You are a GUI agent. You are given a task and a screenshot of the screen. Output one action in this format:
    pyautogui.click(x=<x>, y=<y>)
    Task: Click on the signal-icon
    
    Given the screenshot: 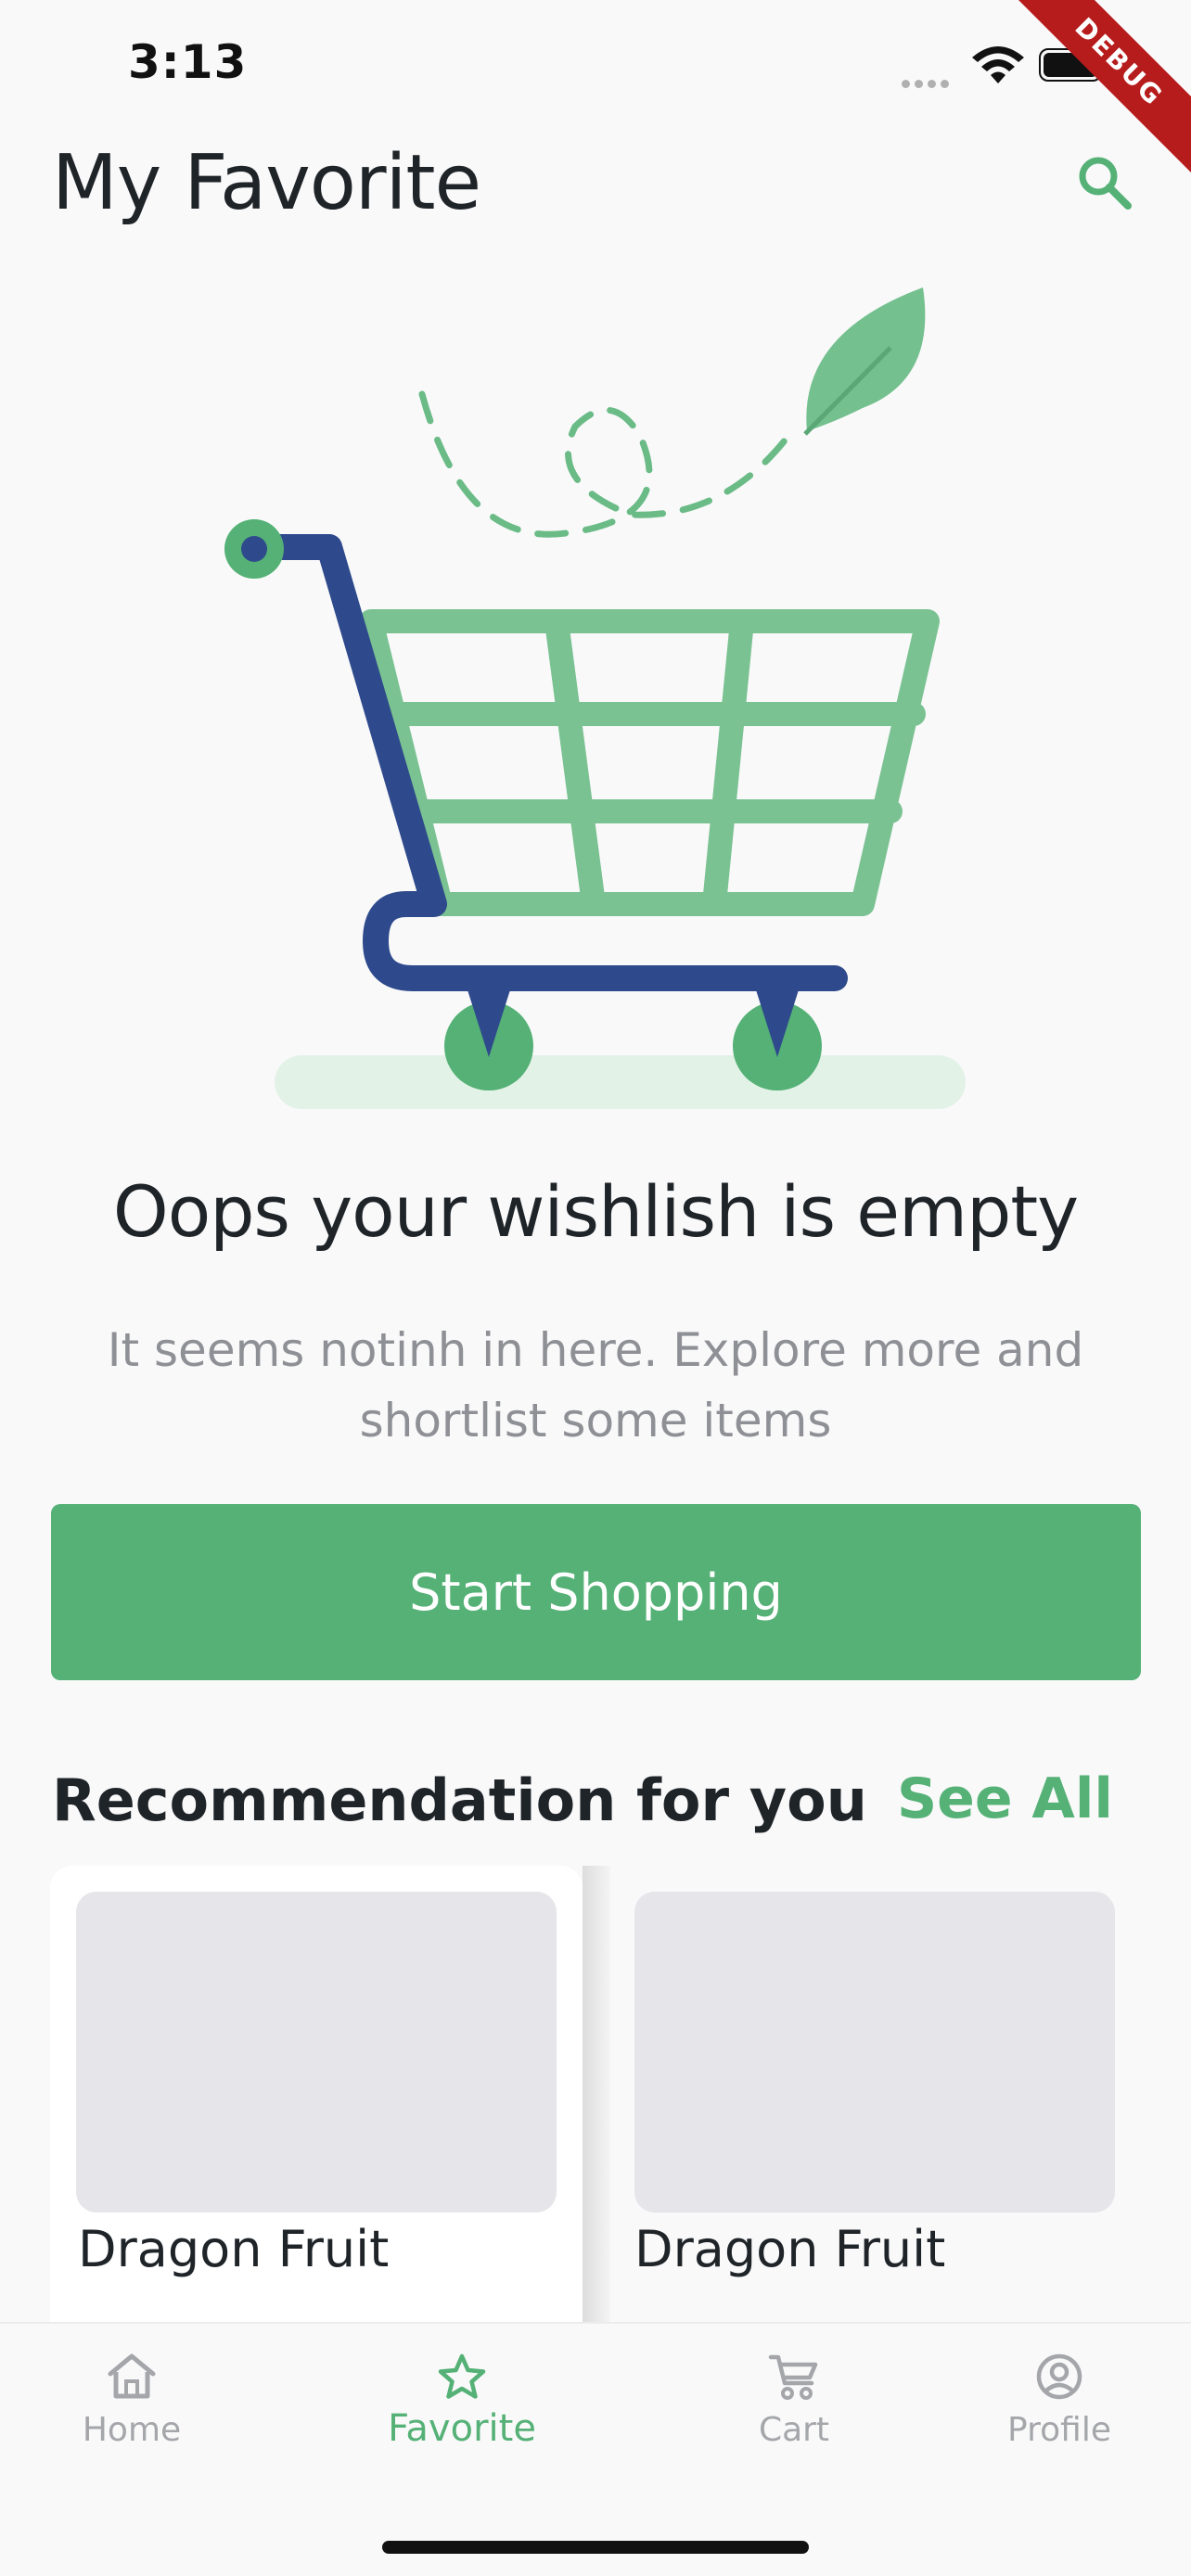 What is the action you would take?
    pyautogui.click(x=929, y=81)
    